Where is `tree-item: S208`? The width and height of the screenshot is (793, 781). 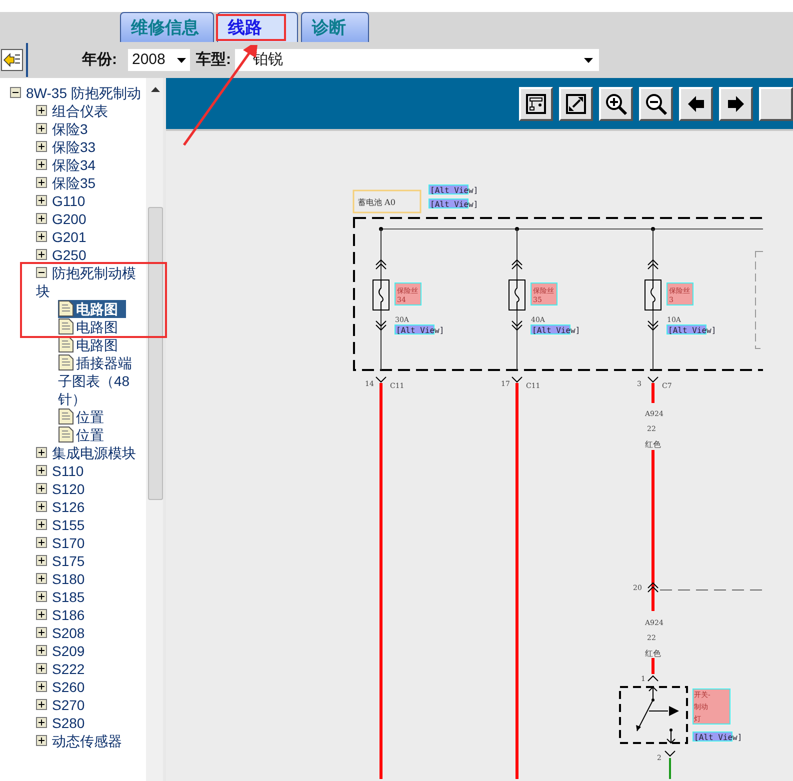 tree-item: S208 is located at coordinates (60, 633).